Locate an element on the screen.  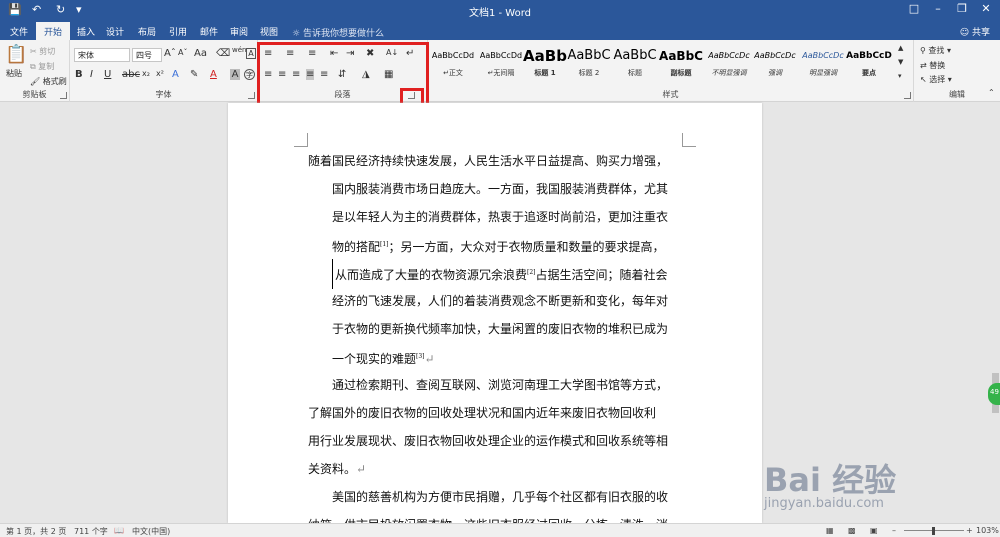
margin-corner-left is located at coordinates (301, 140).